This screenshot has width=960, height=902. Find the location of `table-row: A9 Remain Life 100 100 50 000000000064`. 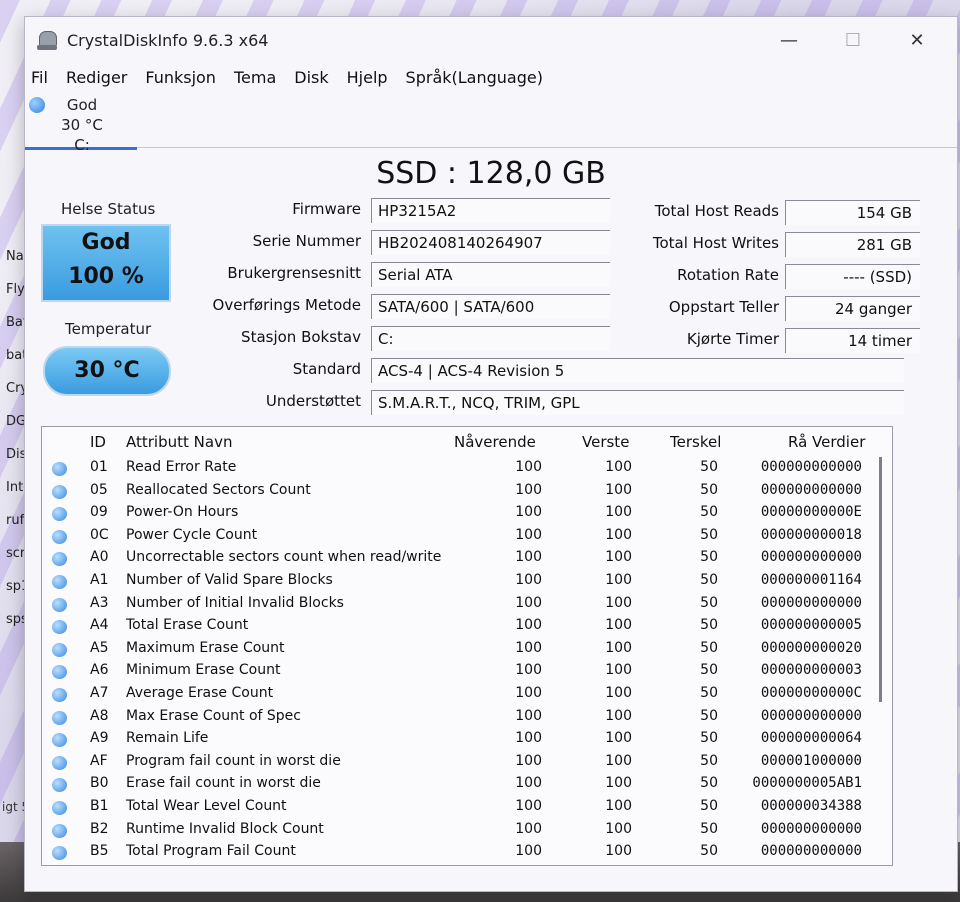

table-row: A9 Remain Life 100 100 50 000000000064 is located at coordinates (467, 739).